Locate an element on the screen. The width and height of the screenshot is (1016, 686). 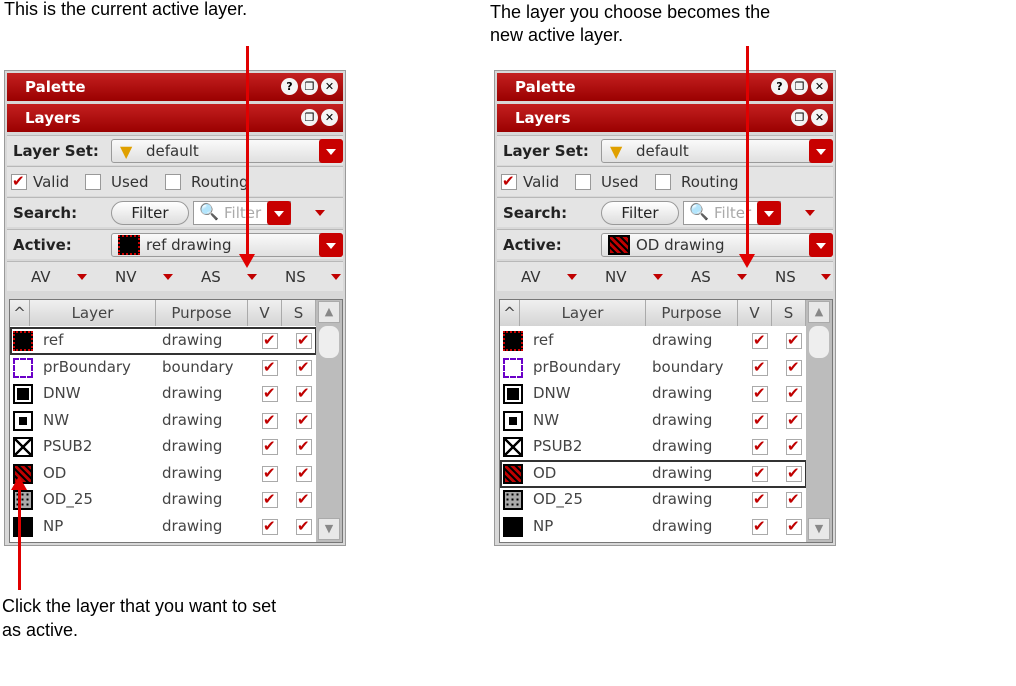
layer-row: ref drawing ✔ ✔ is located at coordinates (653, 341).